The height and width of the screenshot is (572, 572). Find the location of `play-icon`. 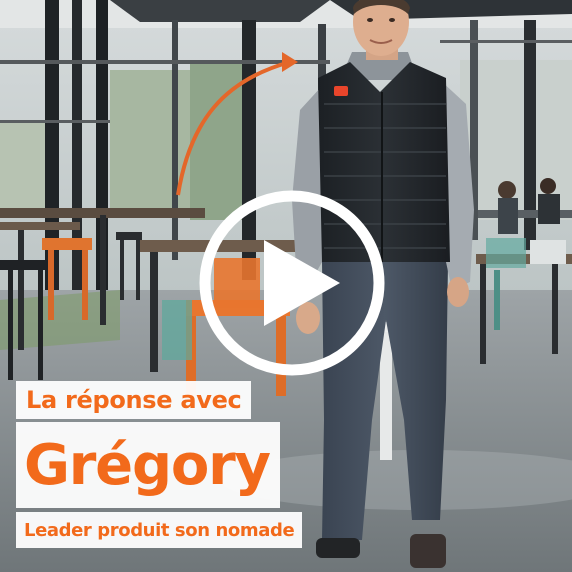

play-icon is located at coordinates (292, 283).